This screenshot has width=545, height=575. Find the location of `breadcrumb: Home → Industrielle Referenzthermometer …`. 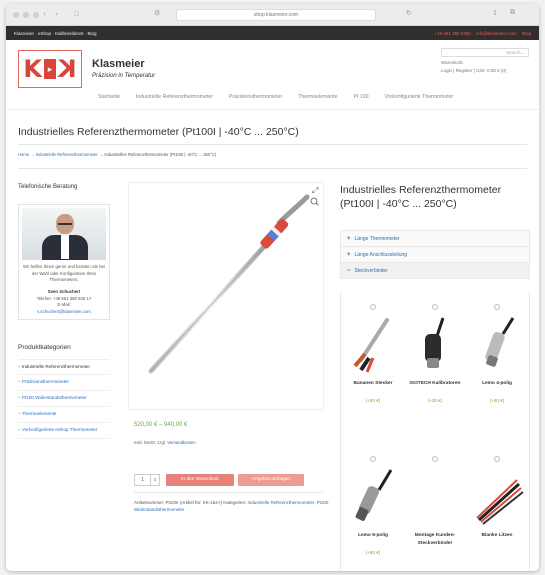

breadcrumb: Home → Industrielle Referenzthermometer … is located at coordinates (117, 154).